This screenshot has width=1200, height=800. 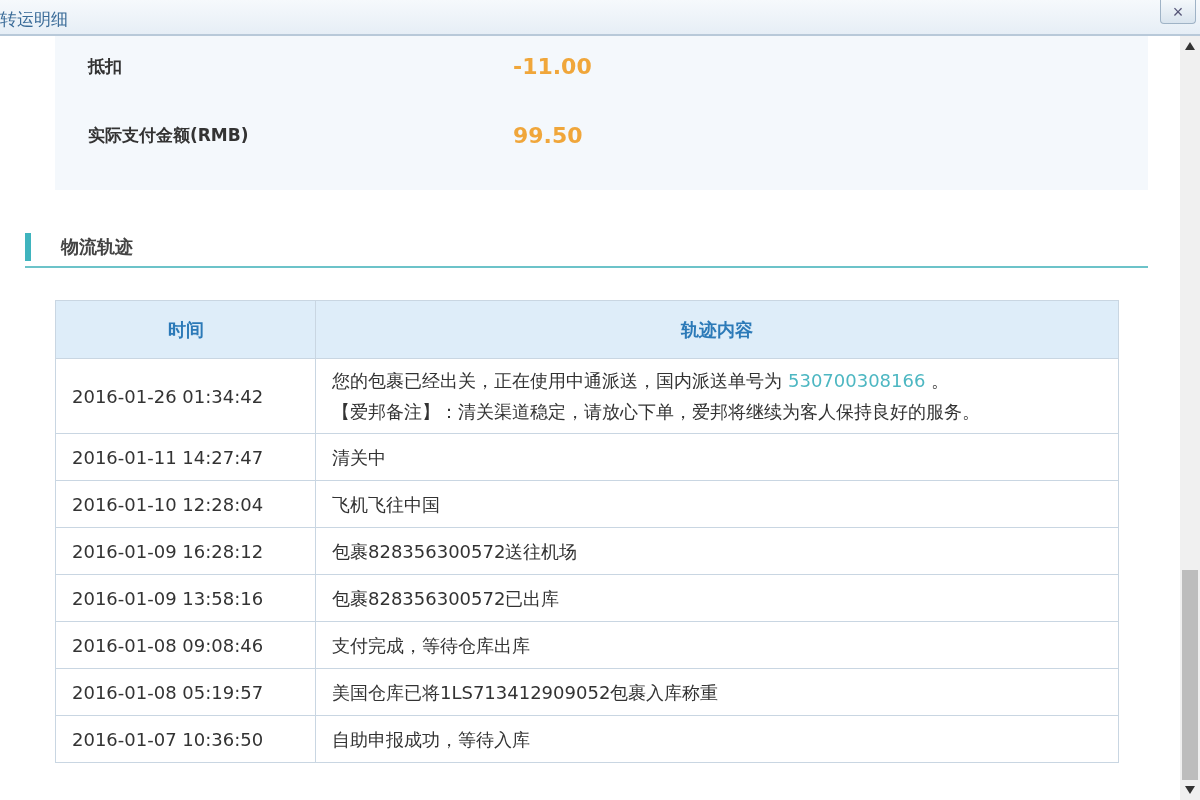 What do you see at coordinates (1190, 46) in the screenshot?
I see `scroll-up-icon` at bounding box center [1190, 46].